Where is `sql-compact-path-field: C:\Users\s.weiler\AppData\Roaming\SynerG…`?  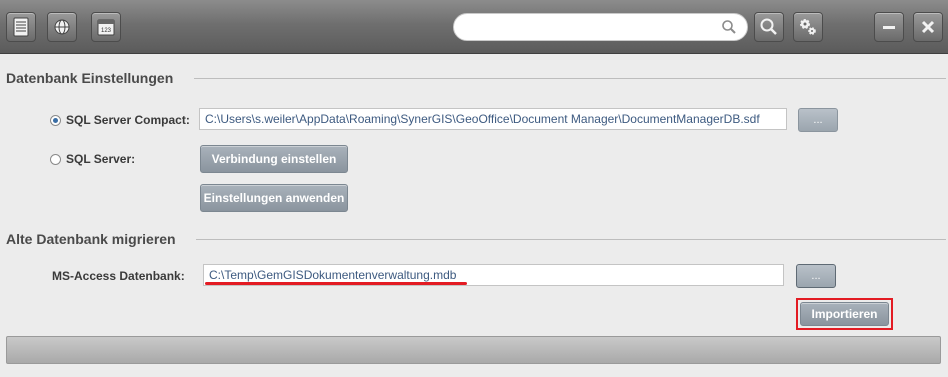
sql-compact-path-field: C:\Users\s.weiler\AppData\Roaming\SynerG… is located at coordinates (493, 119).